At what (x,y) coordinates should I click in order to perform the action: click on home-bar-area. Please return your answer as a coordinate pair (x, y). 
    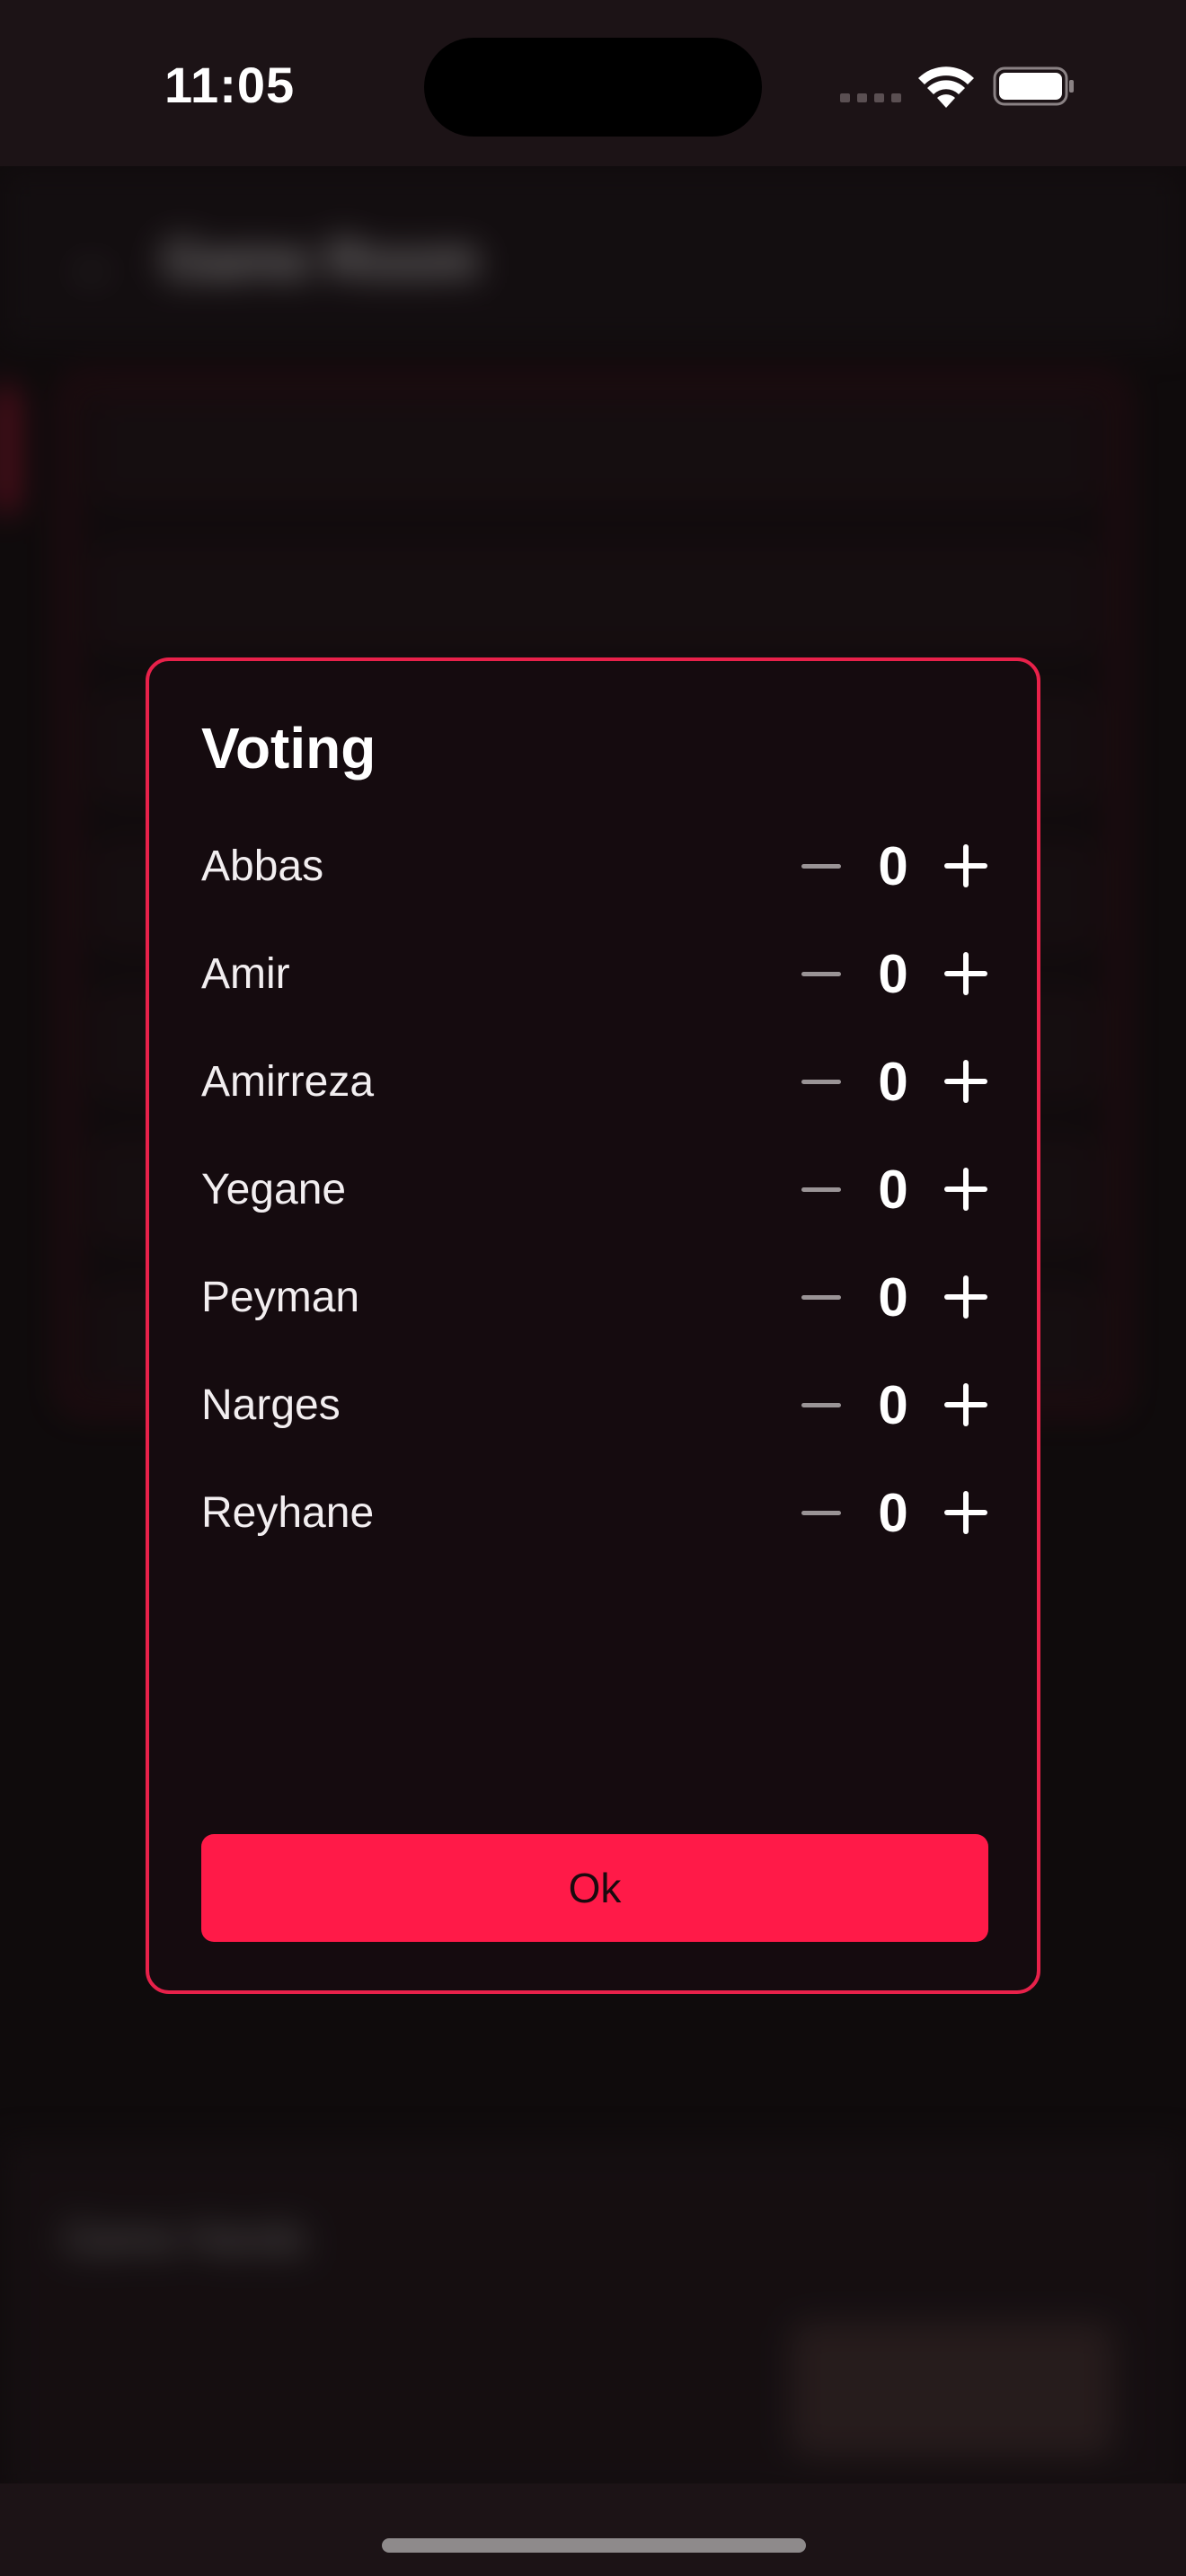
    Looking at the image, I should click on (593, 2529).